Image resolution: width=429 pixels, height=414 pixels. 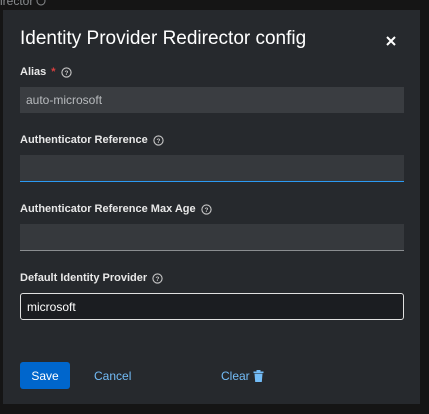 I want to click on clear-label: Clear, so click(x=235, y=375).